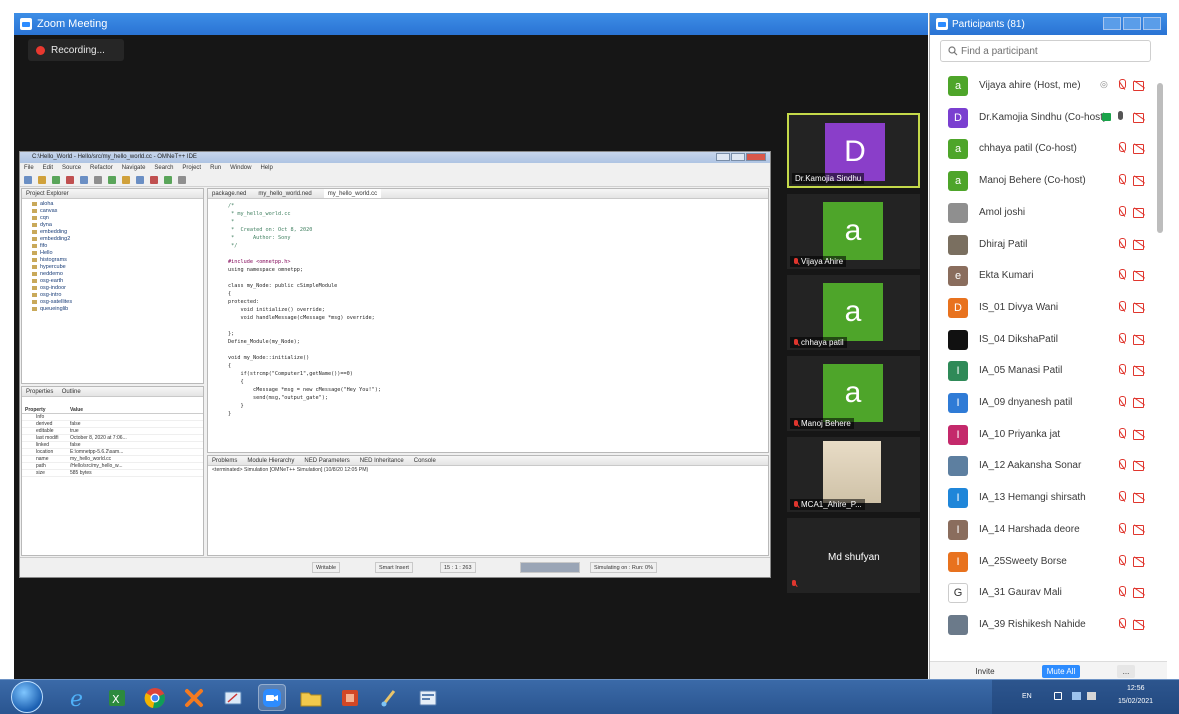 This screenshot has width=1179, height=714. I want to click on tree-item: histograms, so click(112, 260).